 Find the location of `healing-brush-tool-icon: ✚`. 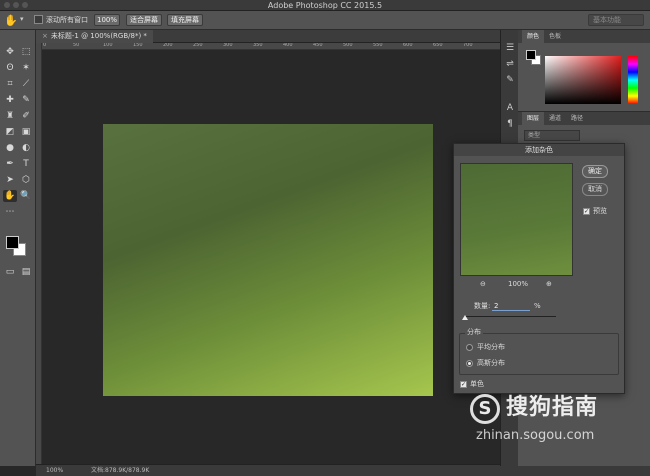

healing-brush-tool-icon: ✚ is located at coordinates (10, 100).